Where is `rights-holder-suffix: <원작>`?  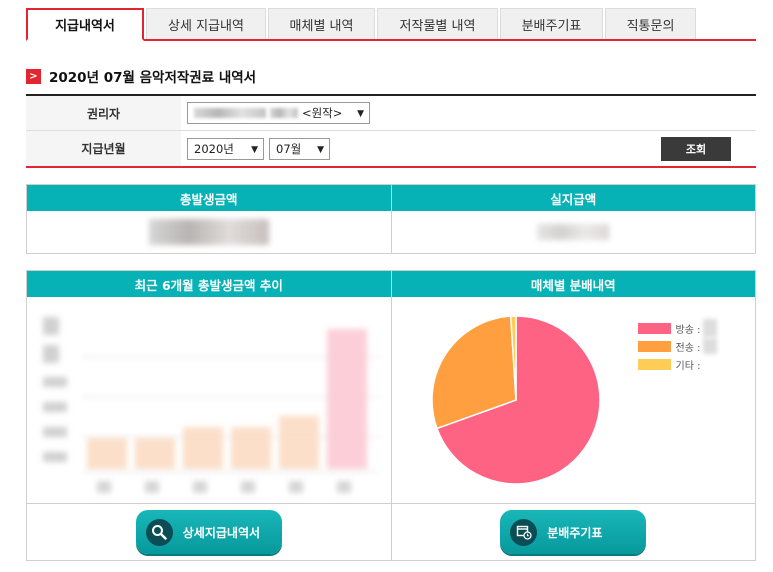 rights-holder-suffix: <원작> is located at coordinates (322, 113).